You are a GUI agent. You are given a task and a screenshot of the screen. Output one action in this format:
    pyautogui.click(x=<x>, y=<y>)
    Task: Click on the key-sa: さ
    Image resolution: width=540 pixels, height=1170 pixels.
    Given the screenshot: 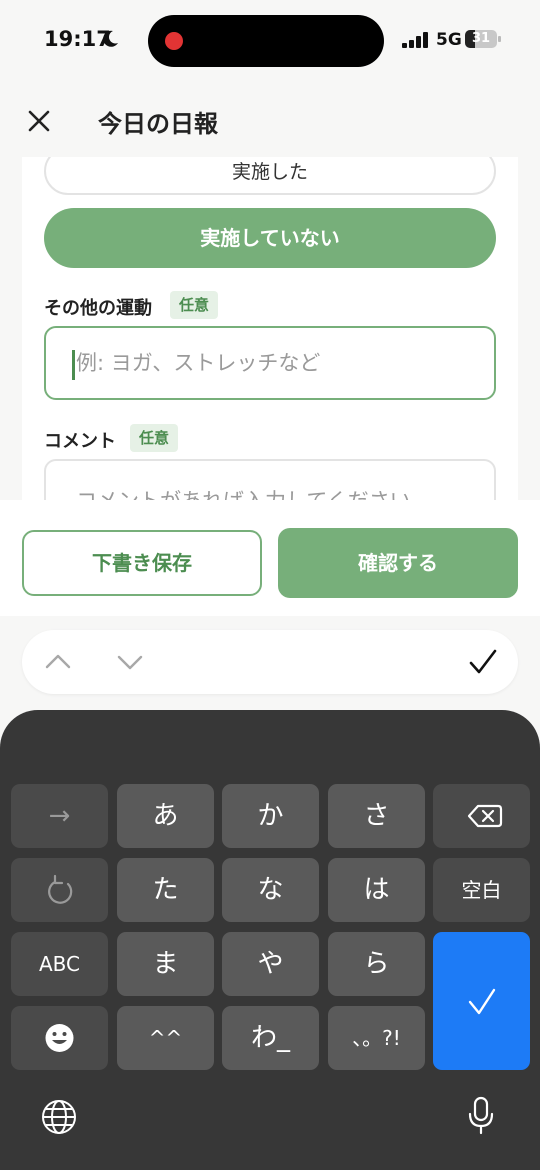 What is the action you would take?
    pyautogui.click(x=376, y=816)
    